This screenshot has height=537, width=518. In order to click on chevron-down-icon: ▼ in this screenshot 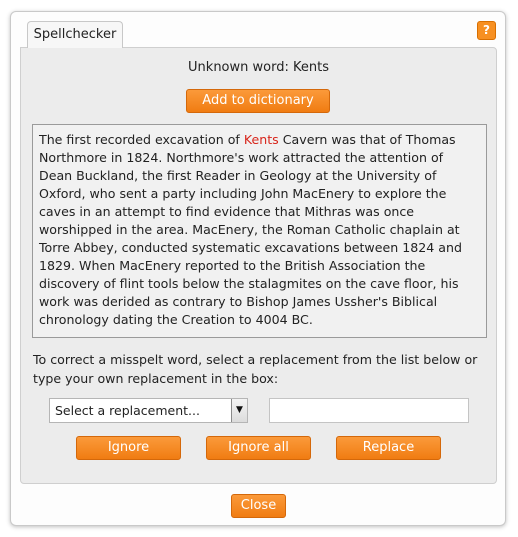, I will do `click(239, 410)`.